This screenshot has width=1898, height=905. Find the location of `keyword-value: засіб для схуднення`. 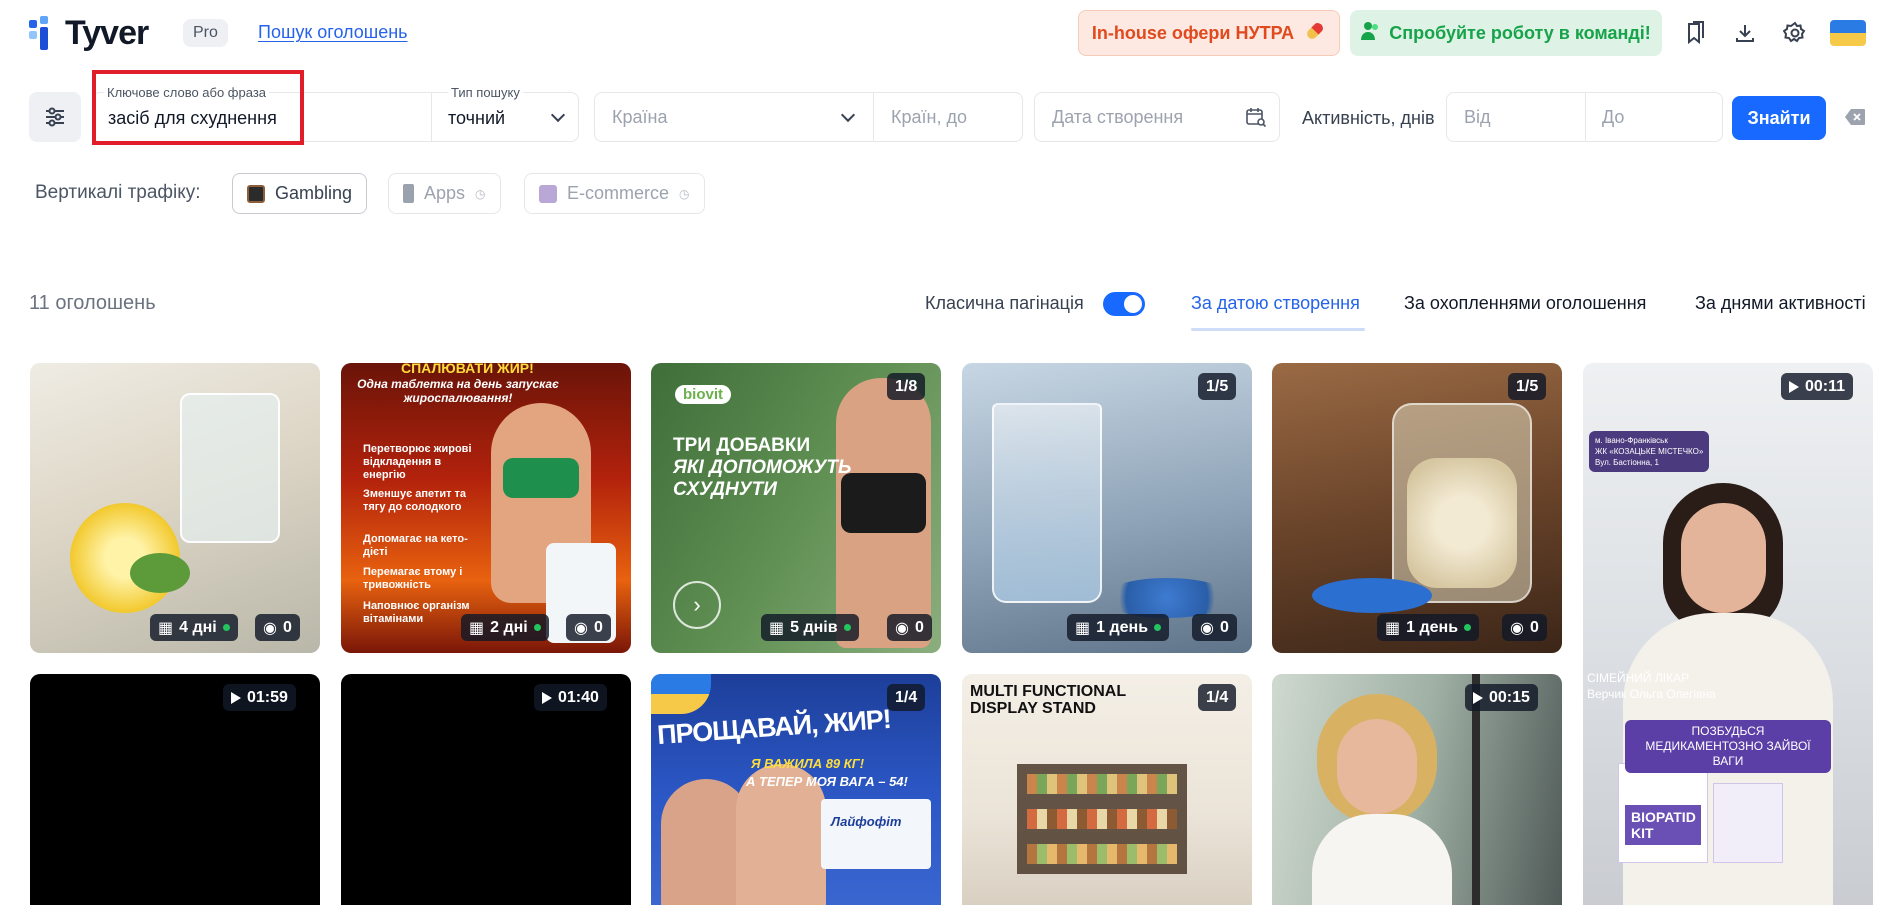

keyword-value: засіб для схуднення is located at coordinates (192, 118).